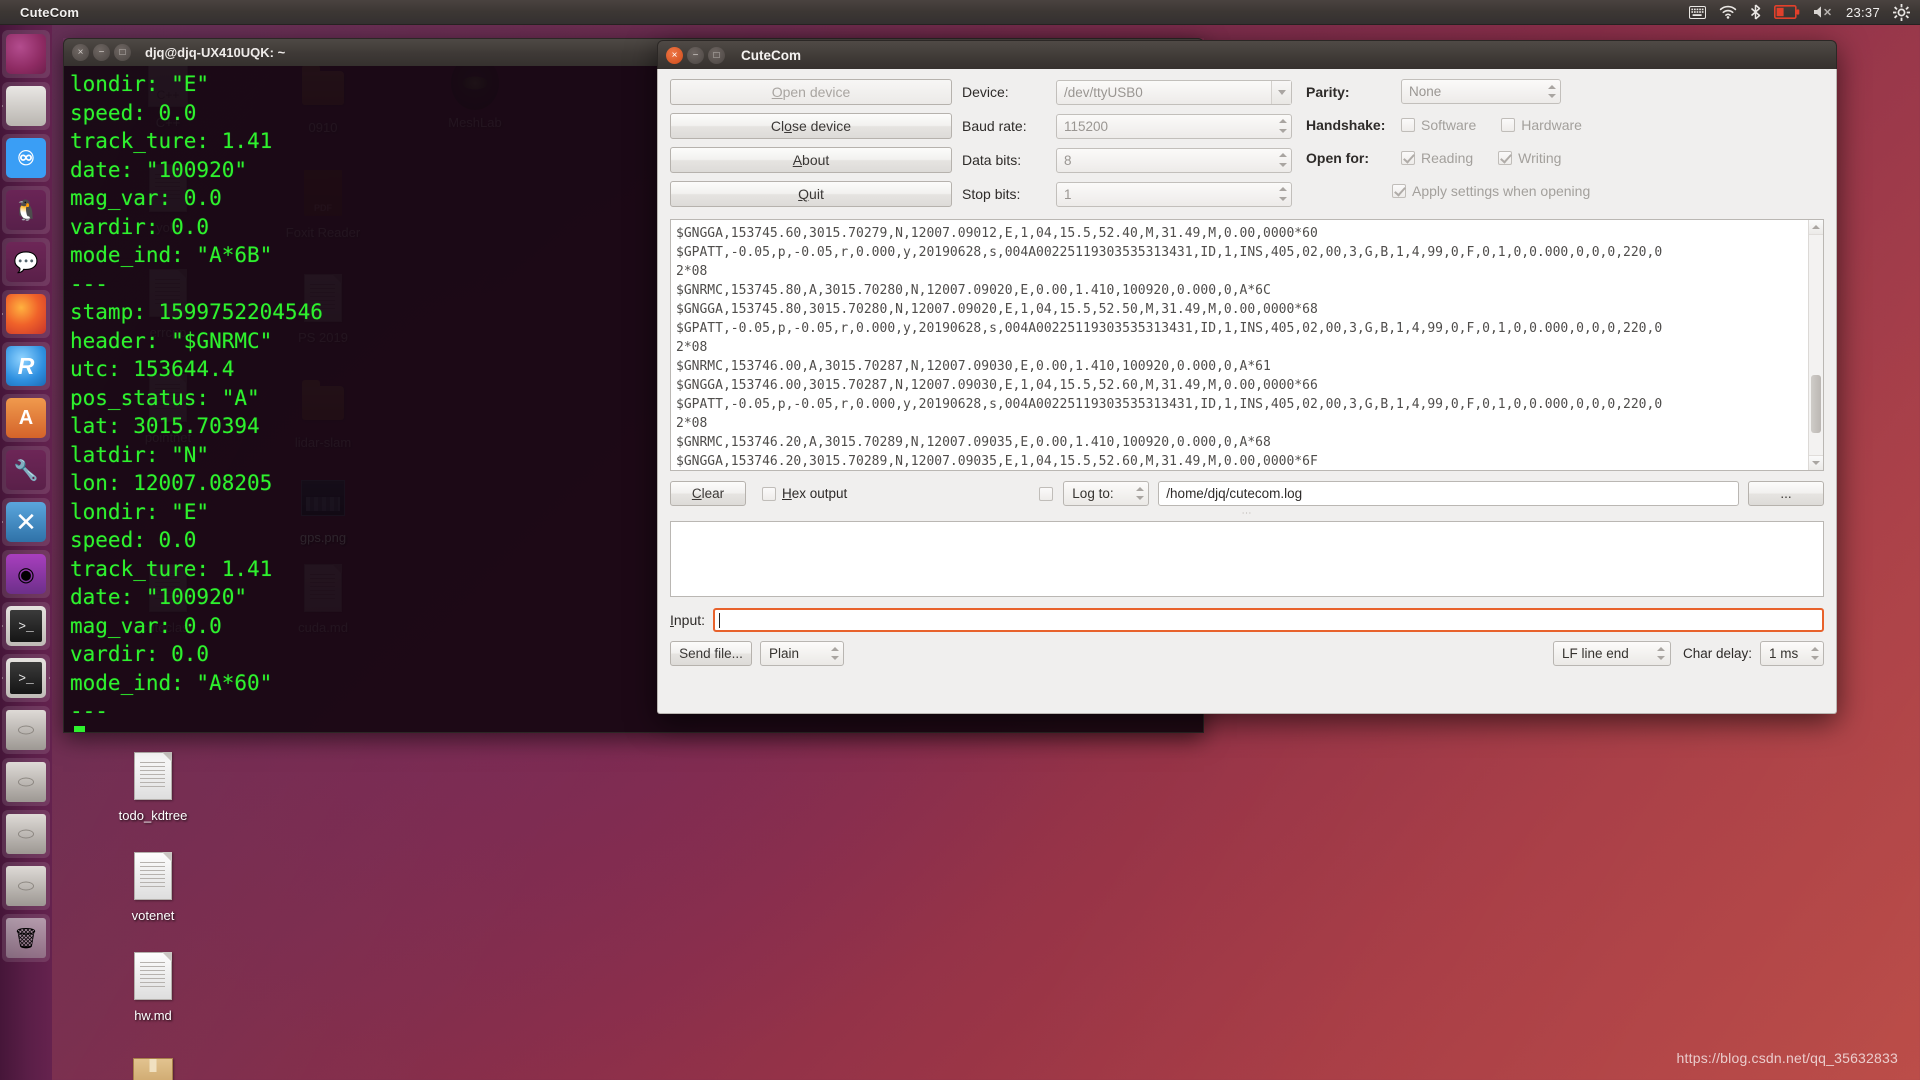 This screenshot has width=1920, height=1080. I want to click on media-player-icon: ◉, so click(26, 574).